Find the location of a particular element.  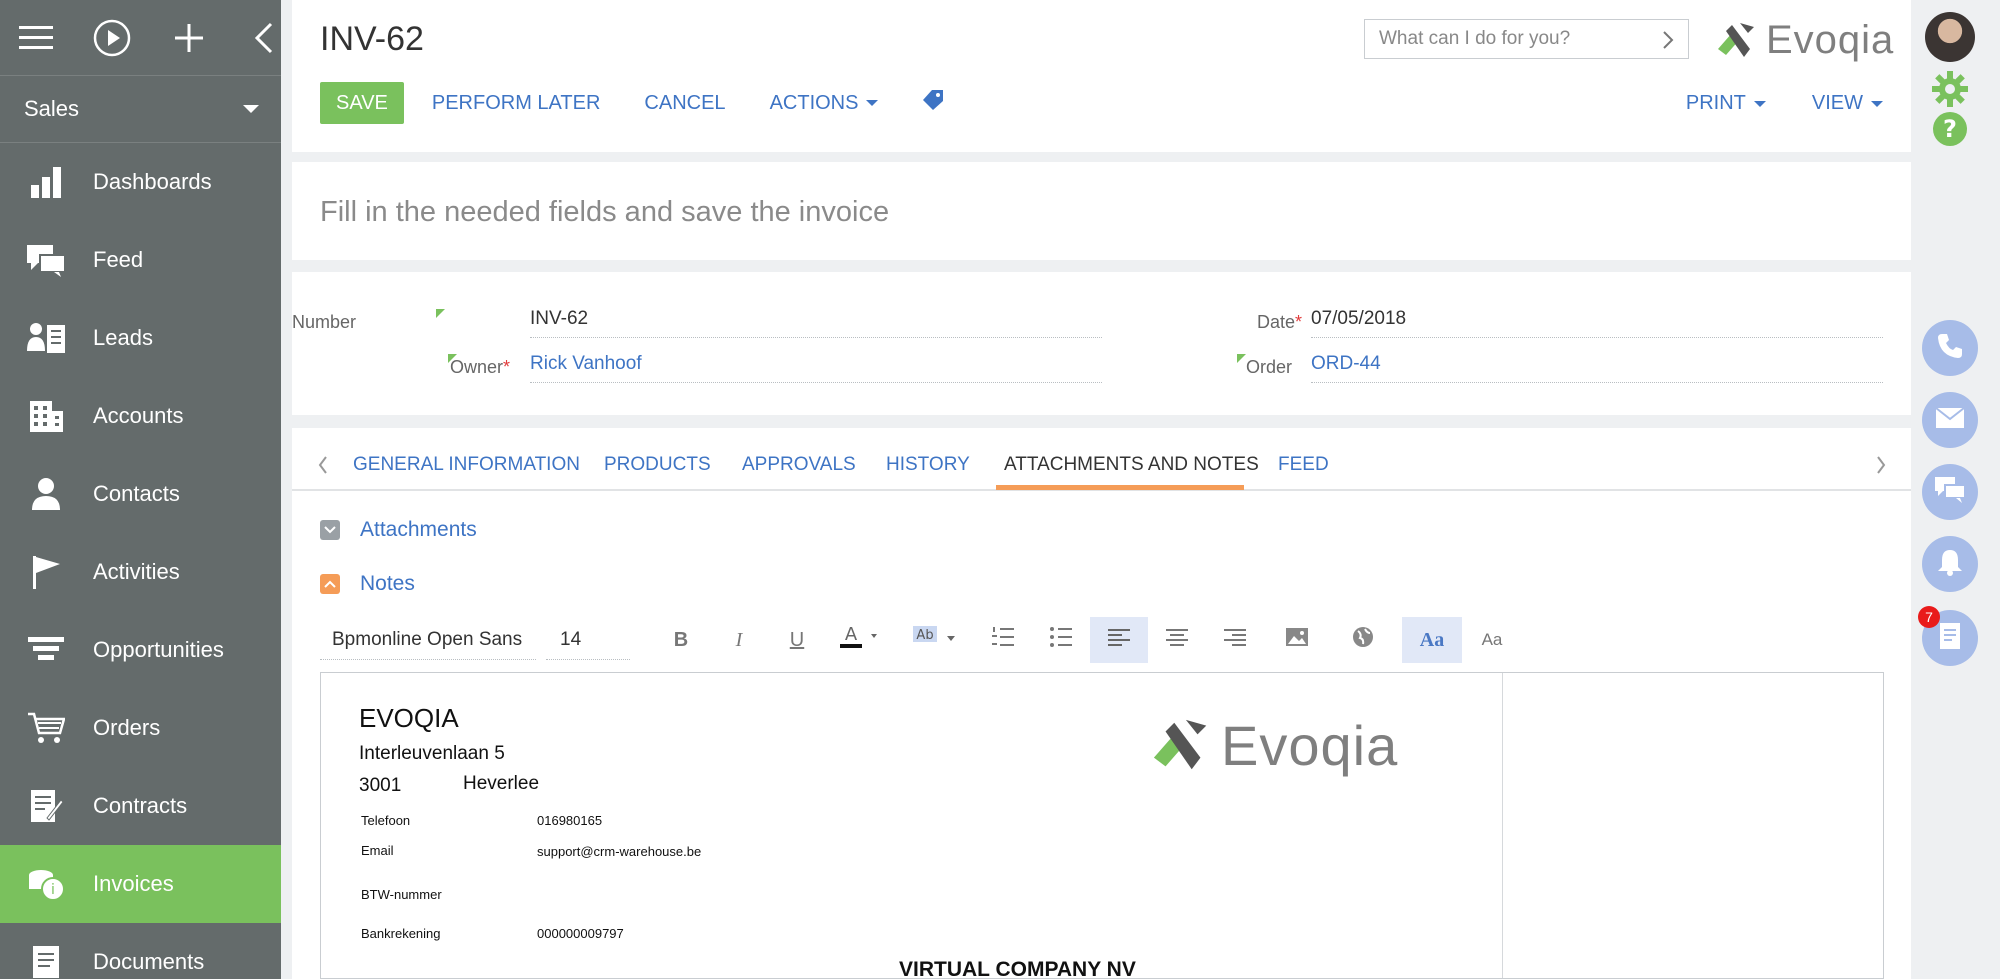

clear-format-button: Aa is located at coordinates (1492, 640).